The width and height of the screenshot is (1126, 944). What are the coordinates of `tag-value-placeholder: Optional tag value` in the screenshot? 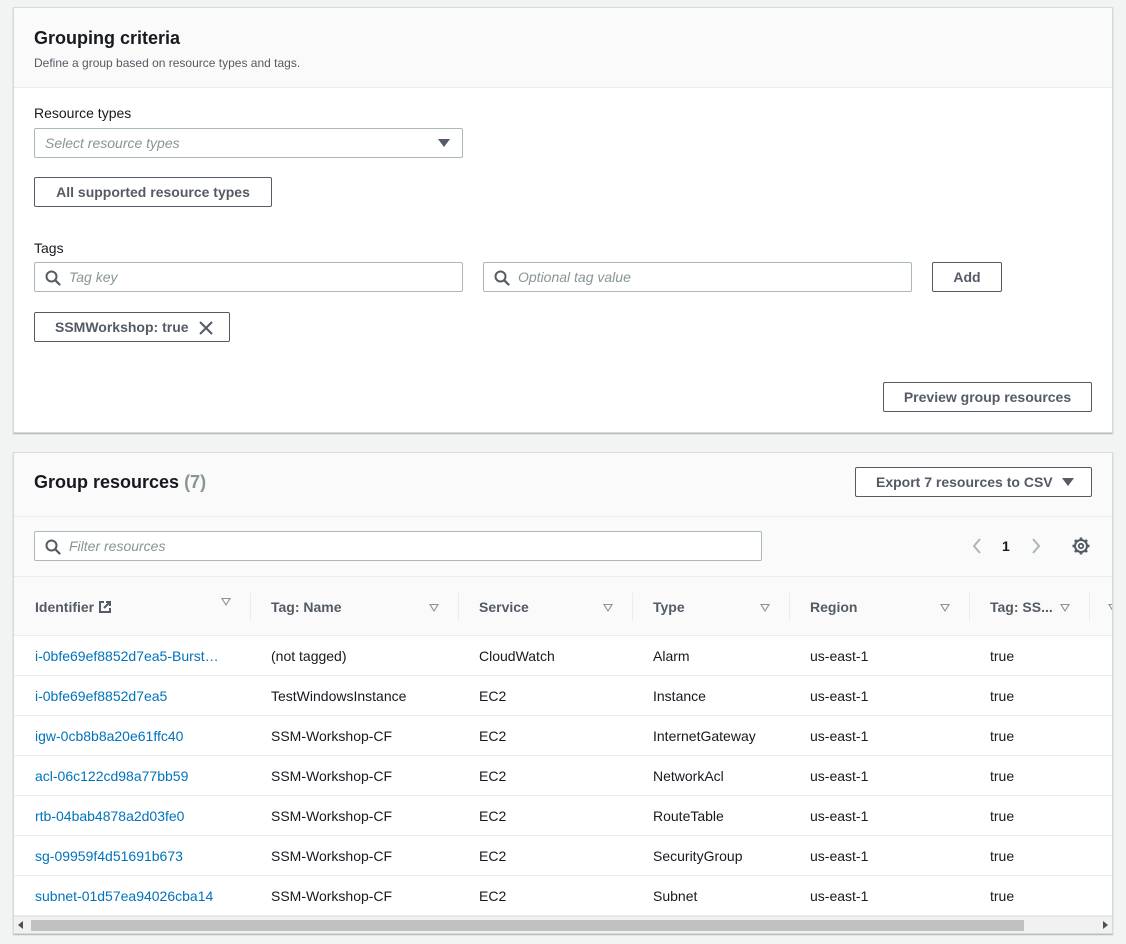 It's located at (574, 277).